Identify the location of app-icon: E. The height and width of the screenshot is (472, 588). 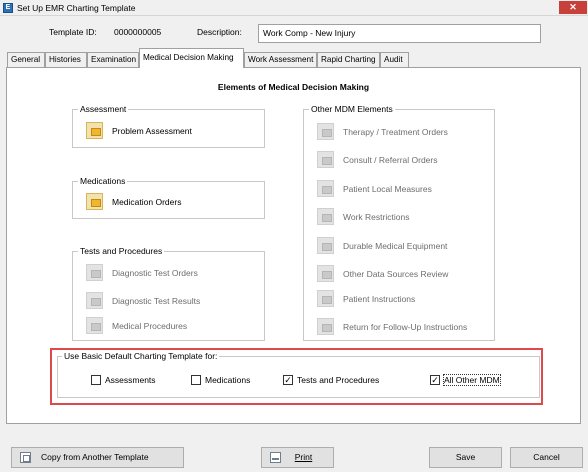
(8, 8).